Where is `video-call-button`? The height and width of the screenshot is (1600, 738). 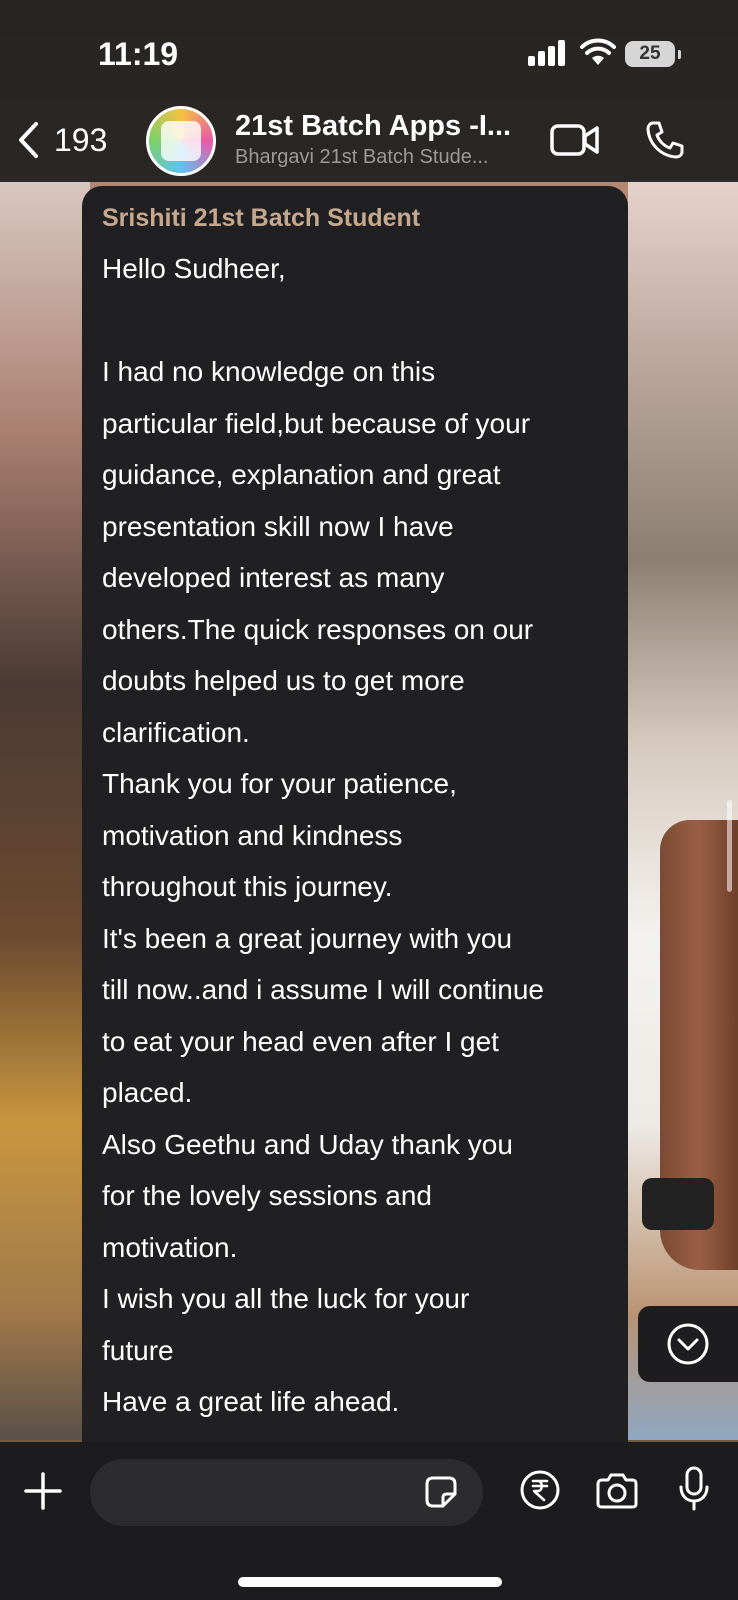
video-call-button is located at coordinates (575, 142).